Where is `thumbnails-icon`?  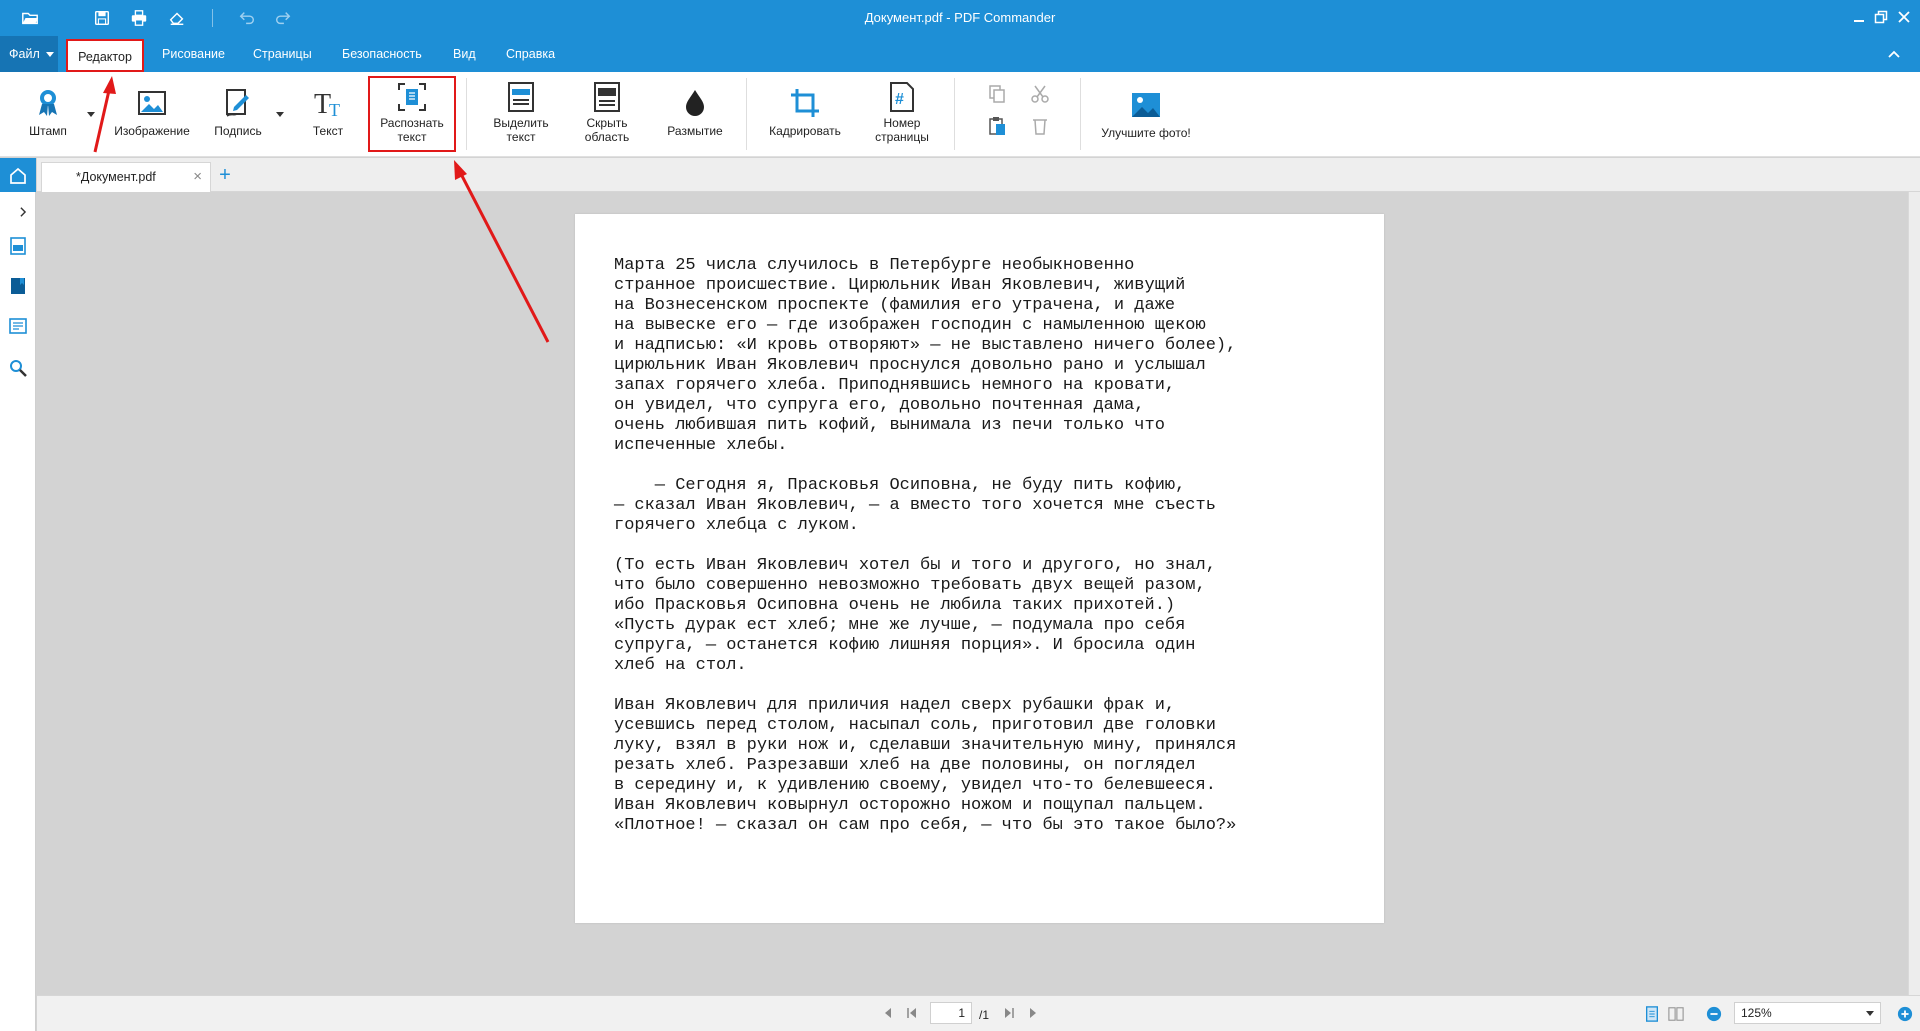
thumbnails-icon is located at coordinates (18, 246).